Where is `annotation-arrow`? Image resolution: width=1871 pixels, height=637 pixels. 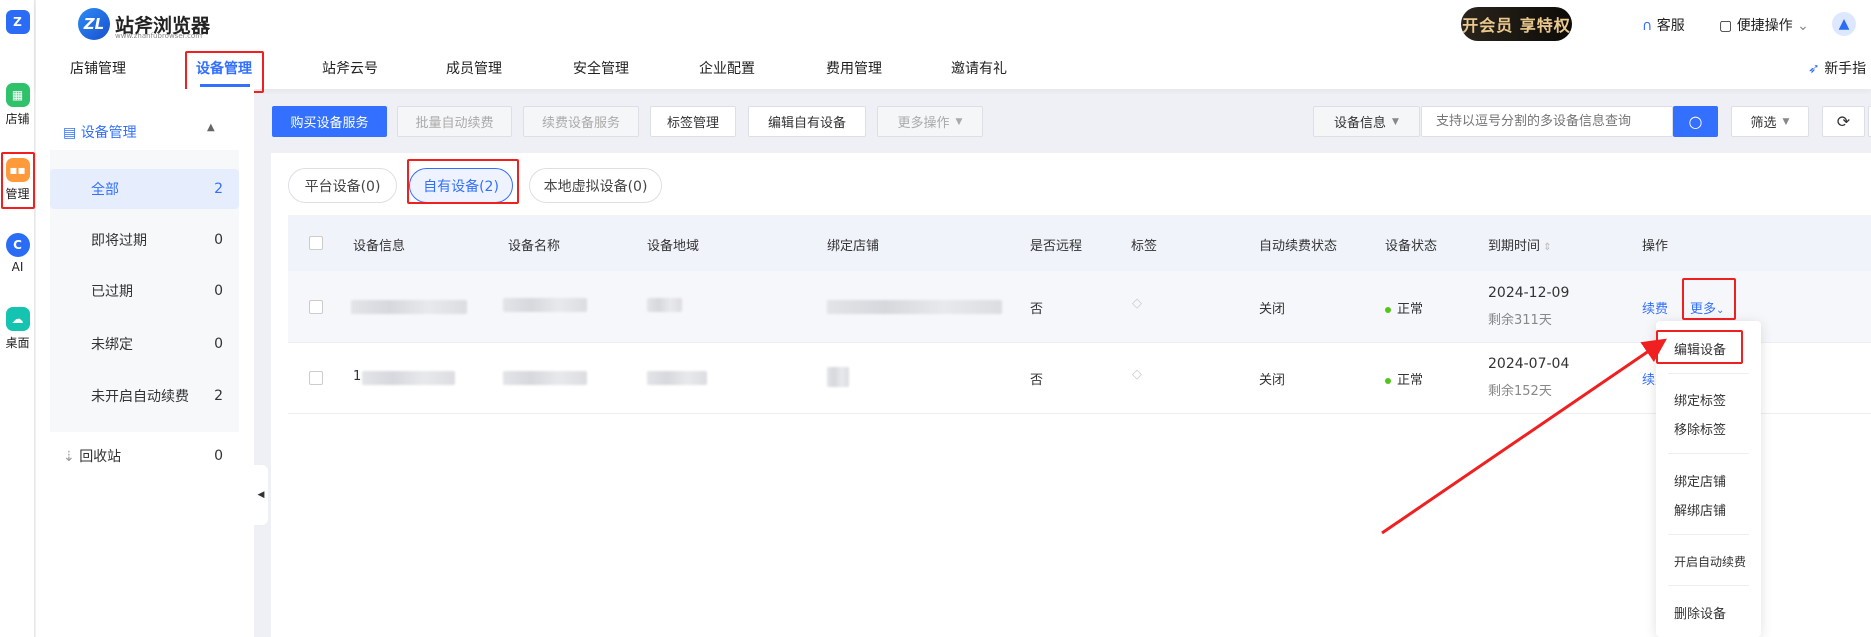
annotation-arrow is located at coordinates (1524, 436).